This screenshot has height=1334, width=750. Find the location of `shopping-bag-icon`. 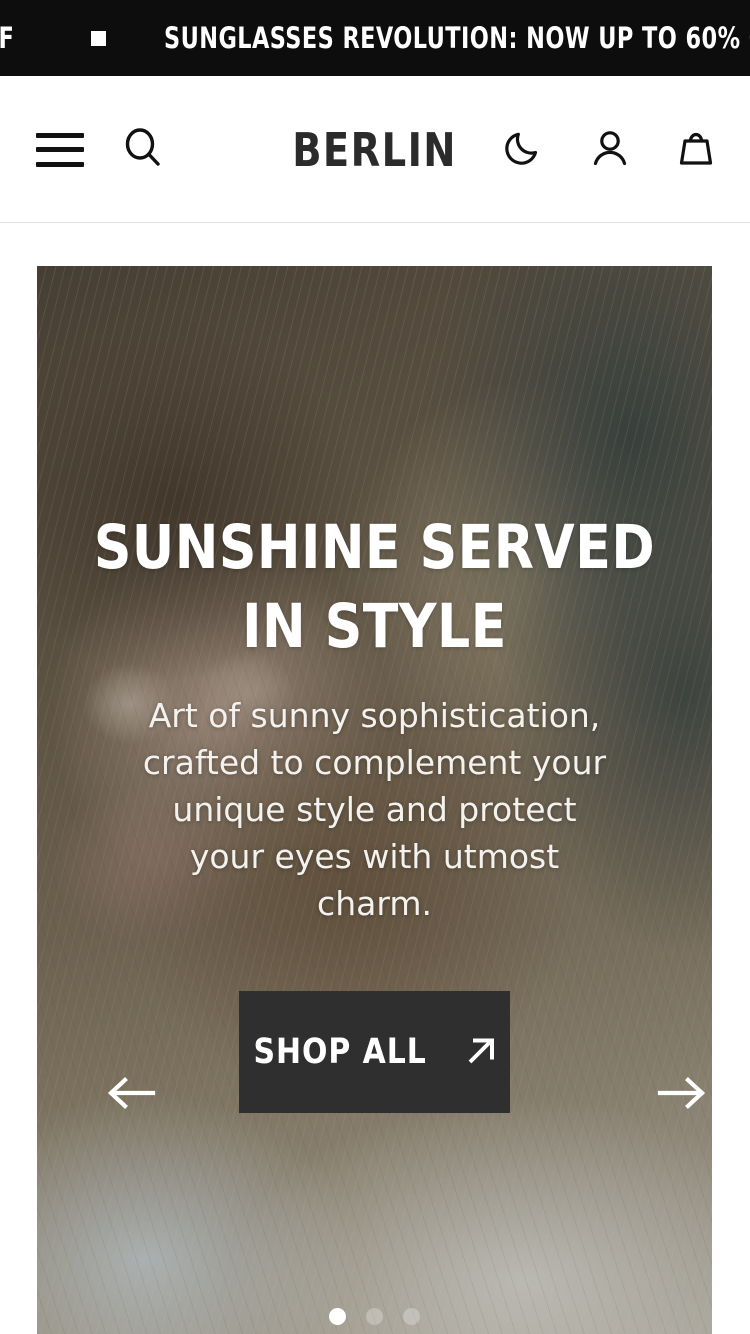

shopping-bag-icon is located at coordinates (696, 149).